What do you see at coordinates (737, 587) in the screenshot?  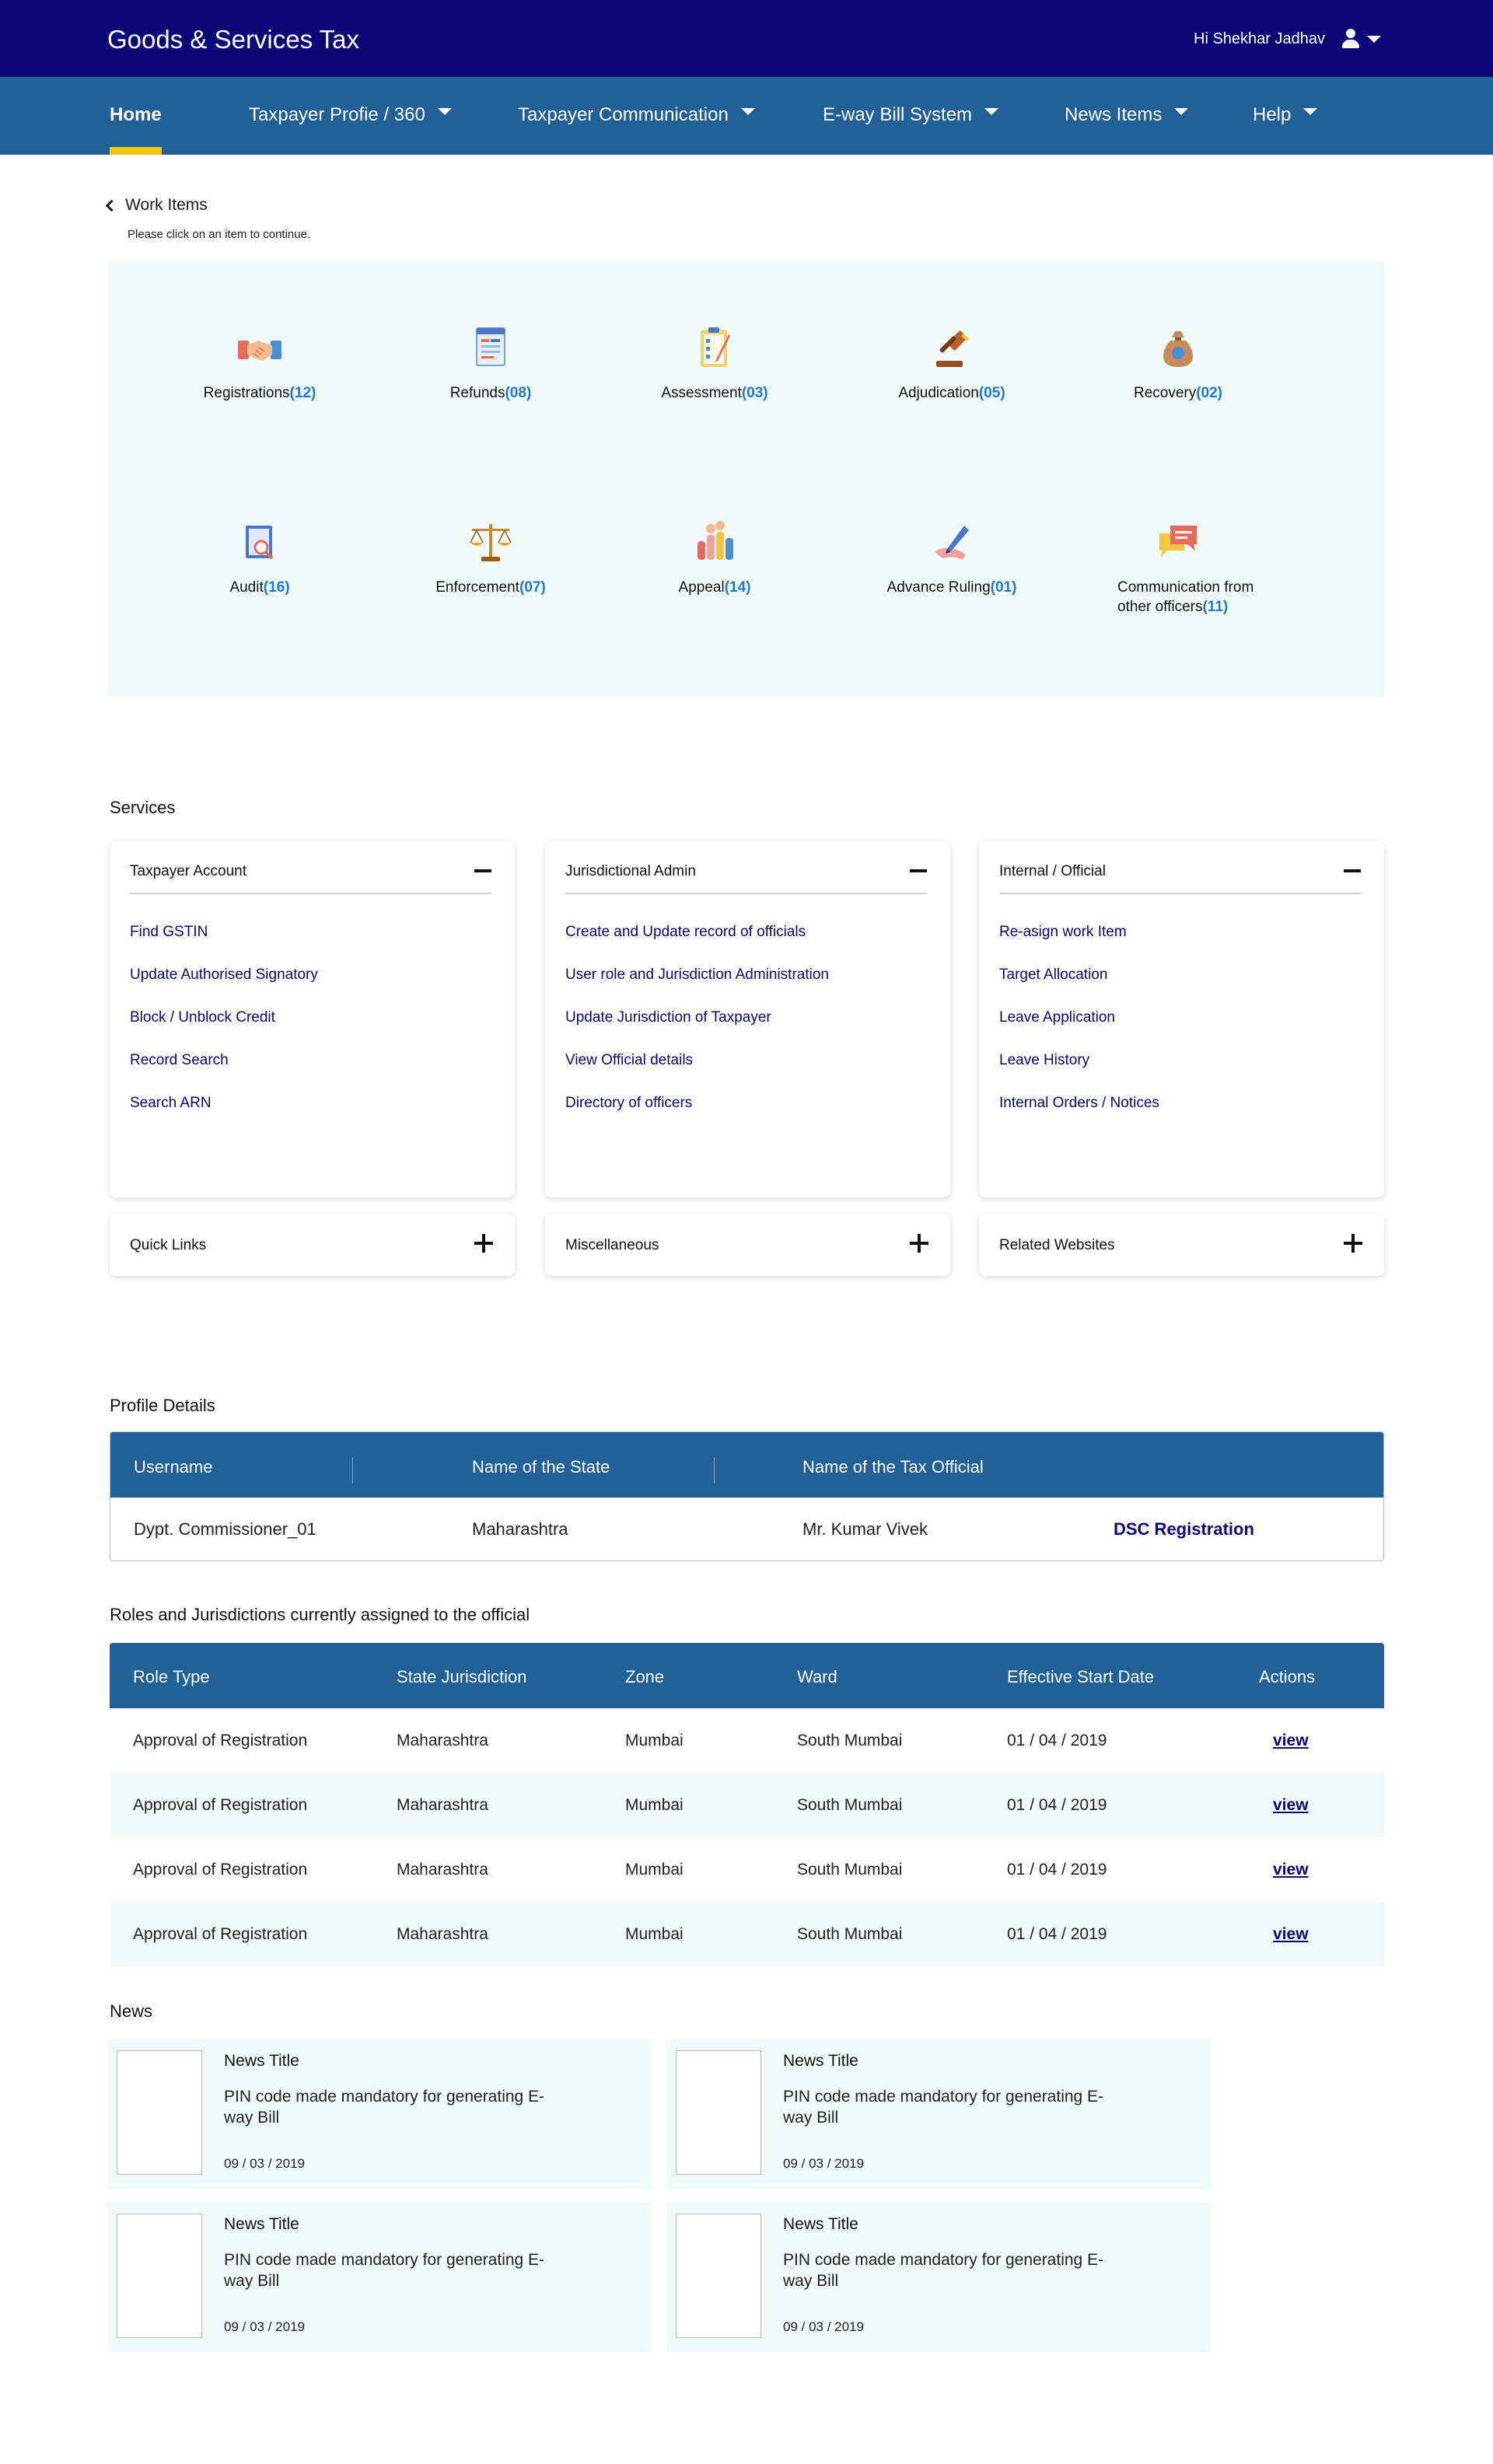 I see `work-item-count: (14)` at bounding box center [737, 587].